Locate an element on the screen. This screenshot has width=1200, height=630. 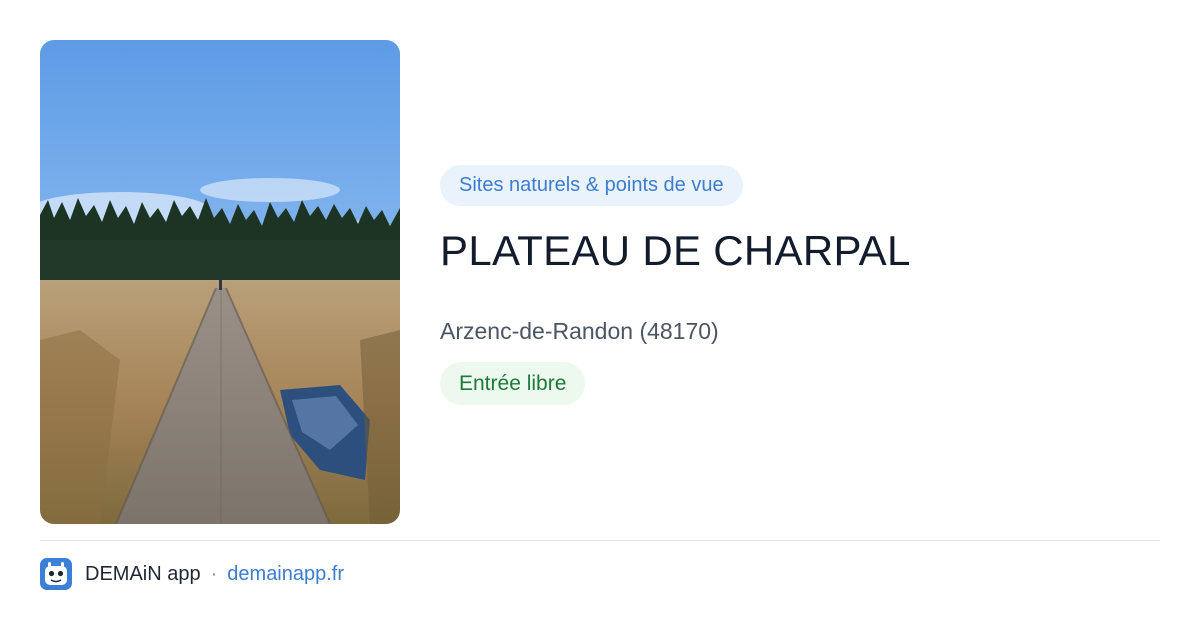
place-title: PLATEAU DE CHARPAL is located at coordinates (675, 250).